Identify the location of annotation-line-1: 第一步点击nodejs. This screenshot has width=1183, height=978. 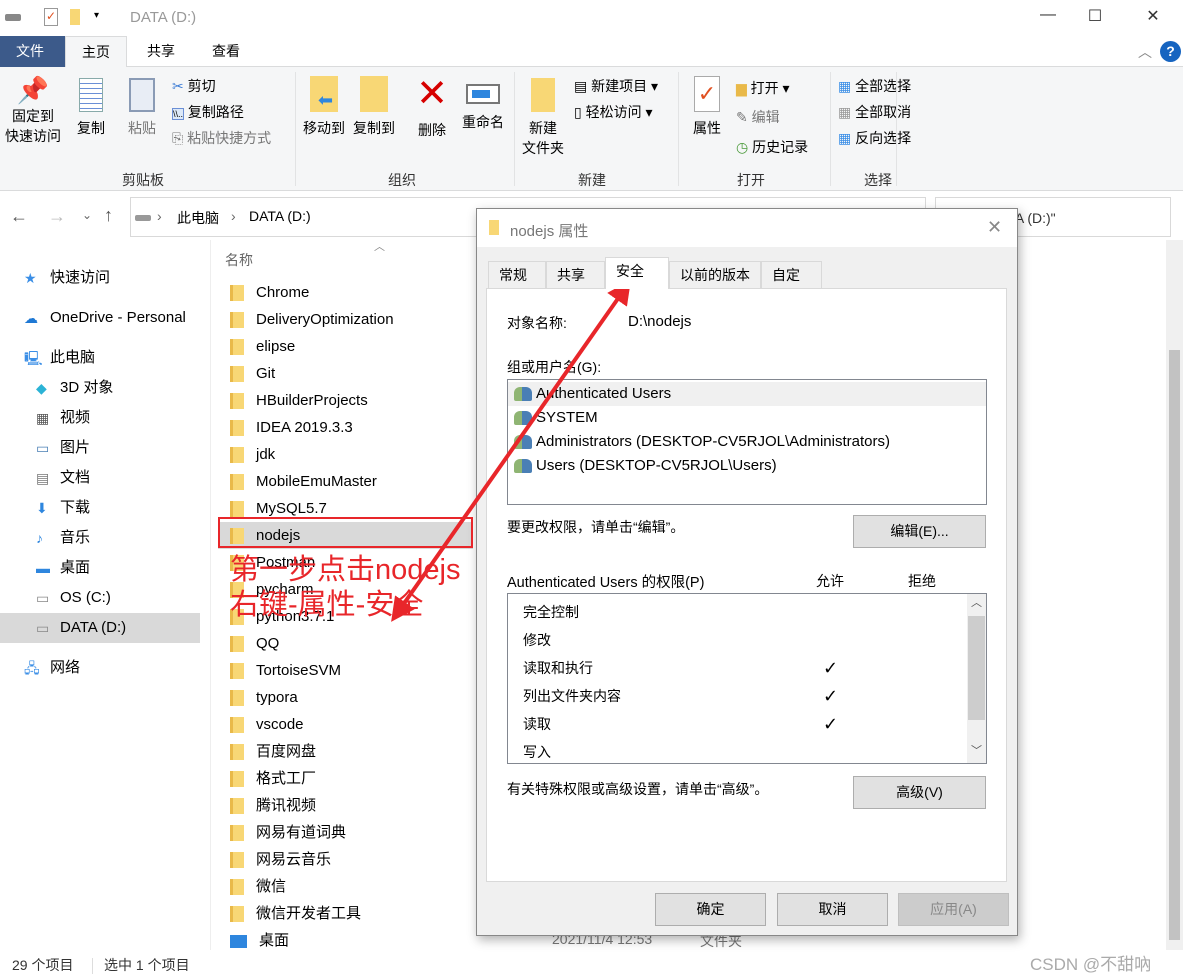
(345, 570).